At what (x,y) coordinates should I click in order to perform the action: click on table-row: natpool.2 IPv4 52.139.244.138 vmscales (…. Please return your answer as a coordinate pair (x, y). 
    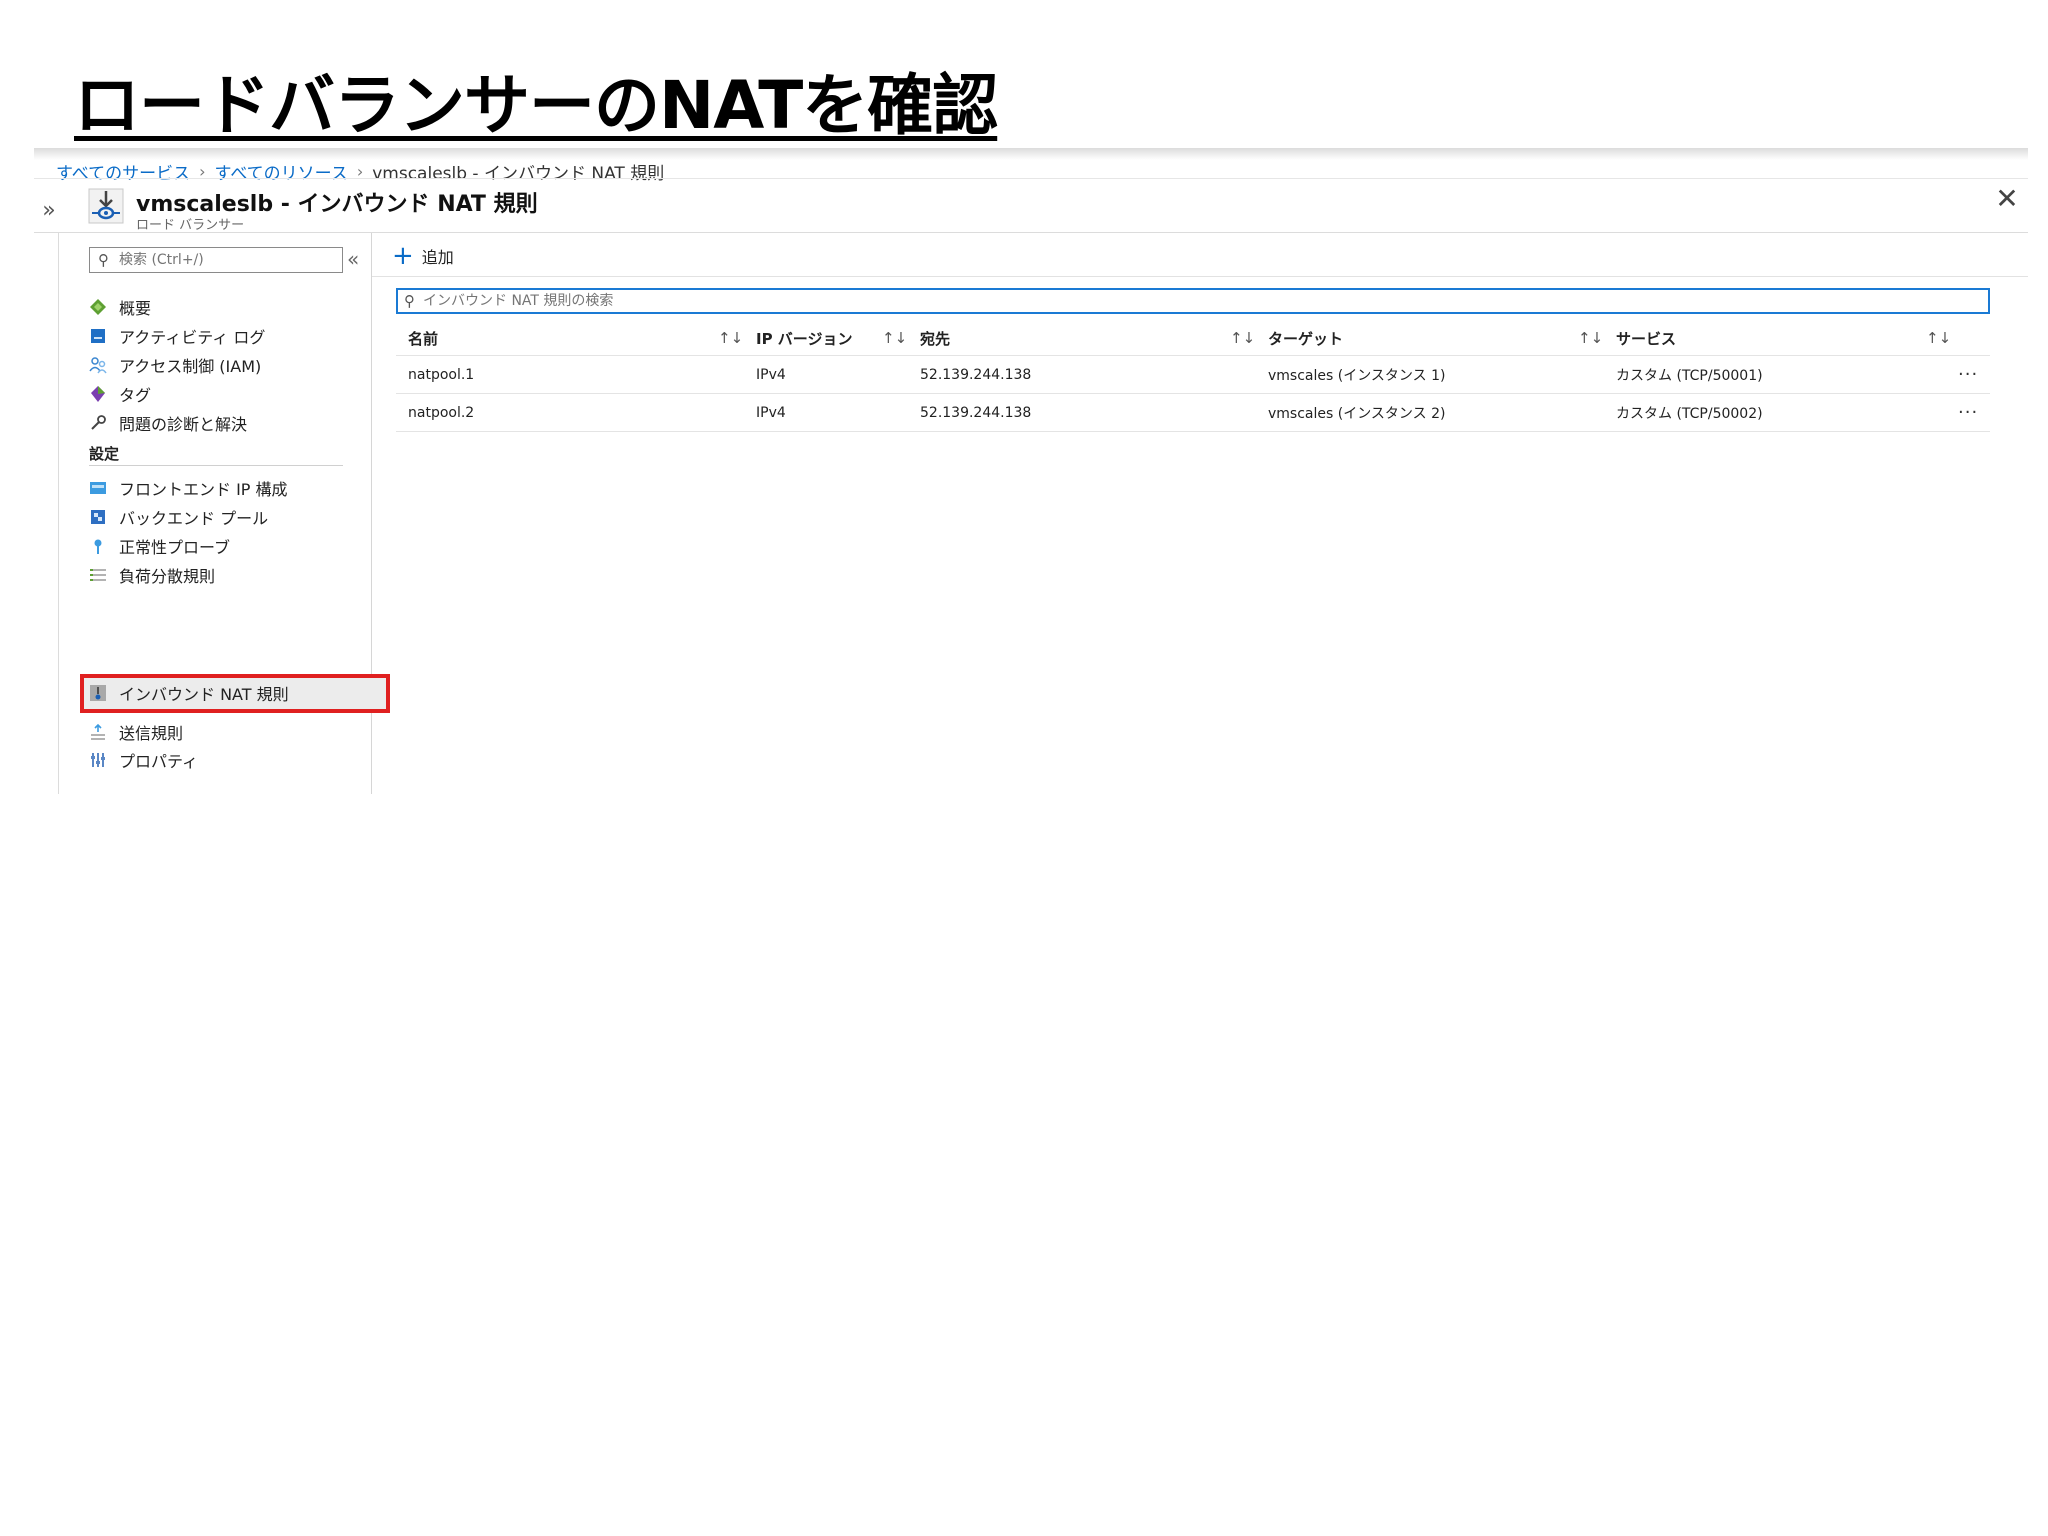
    Looking at the image, I should click on (1193, 413).